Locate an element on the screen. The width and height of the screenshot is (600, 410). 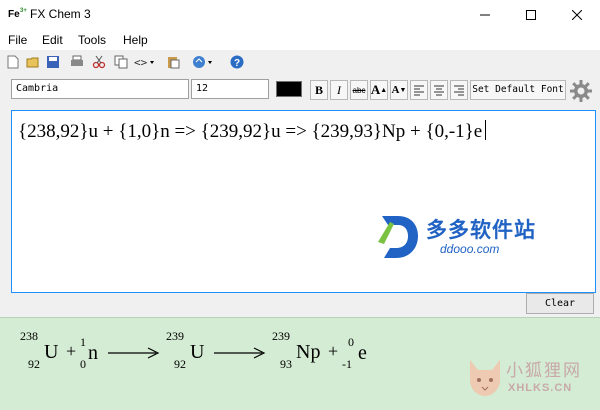
mass-number: 238 is located at coordinates (29, 336).